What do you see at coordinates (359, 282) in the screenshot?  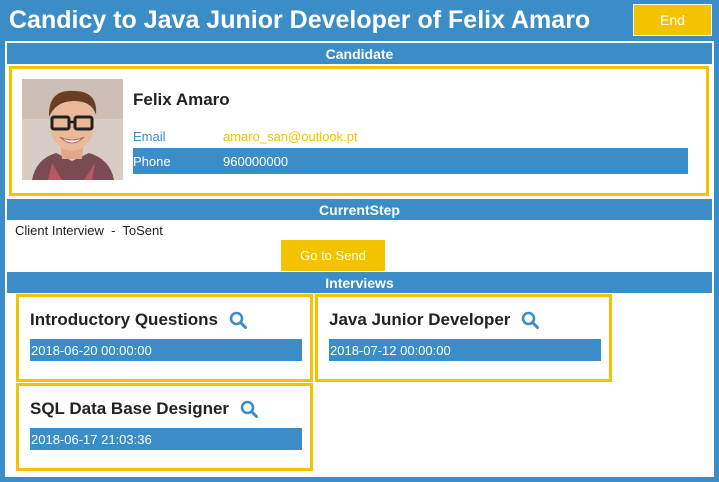 I see `interviews-section-header: Interviews` at bounding box center [359, 282].